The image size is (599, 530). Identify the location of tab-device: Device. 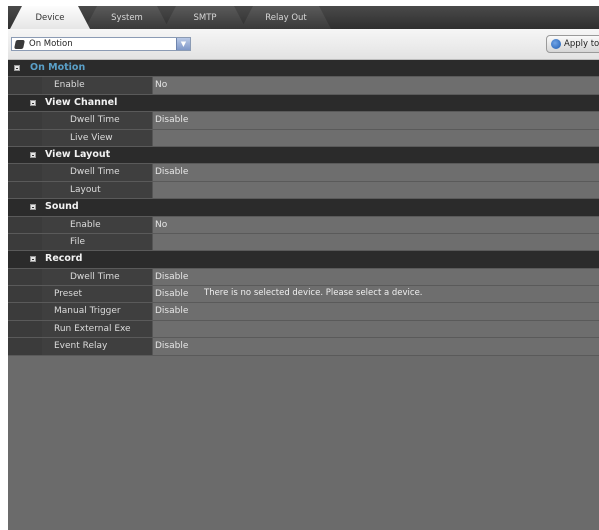
(50, 17).